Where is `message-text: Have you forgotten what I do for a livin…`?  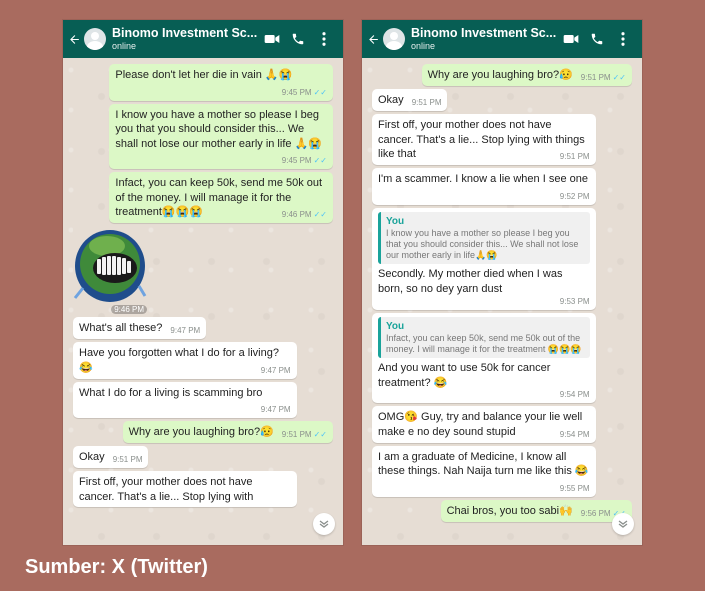
message-text: Have you forgotten what I do for a livin… is located at coordinates (179, 360).